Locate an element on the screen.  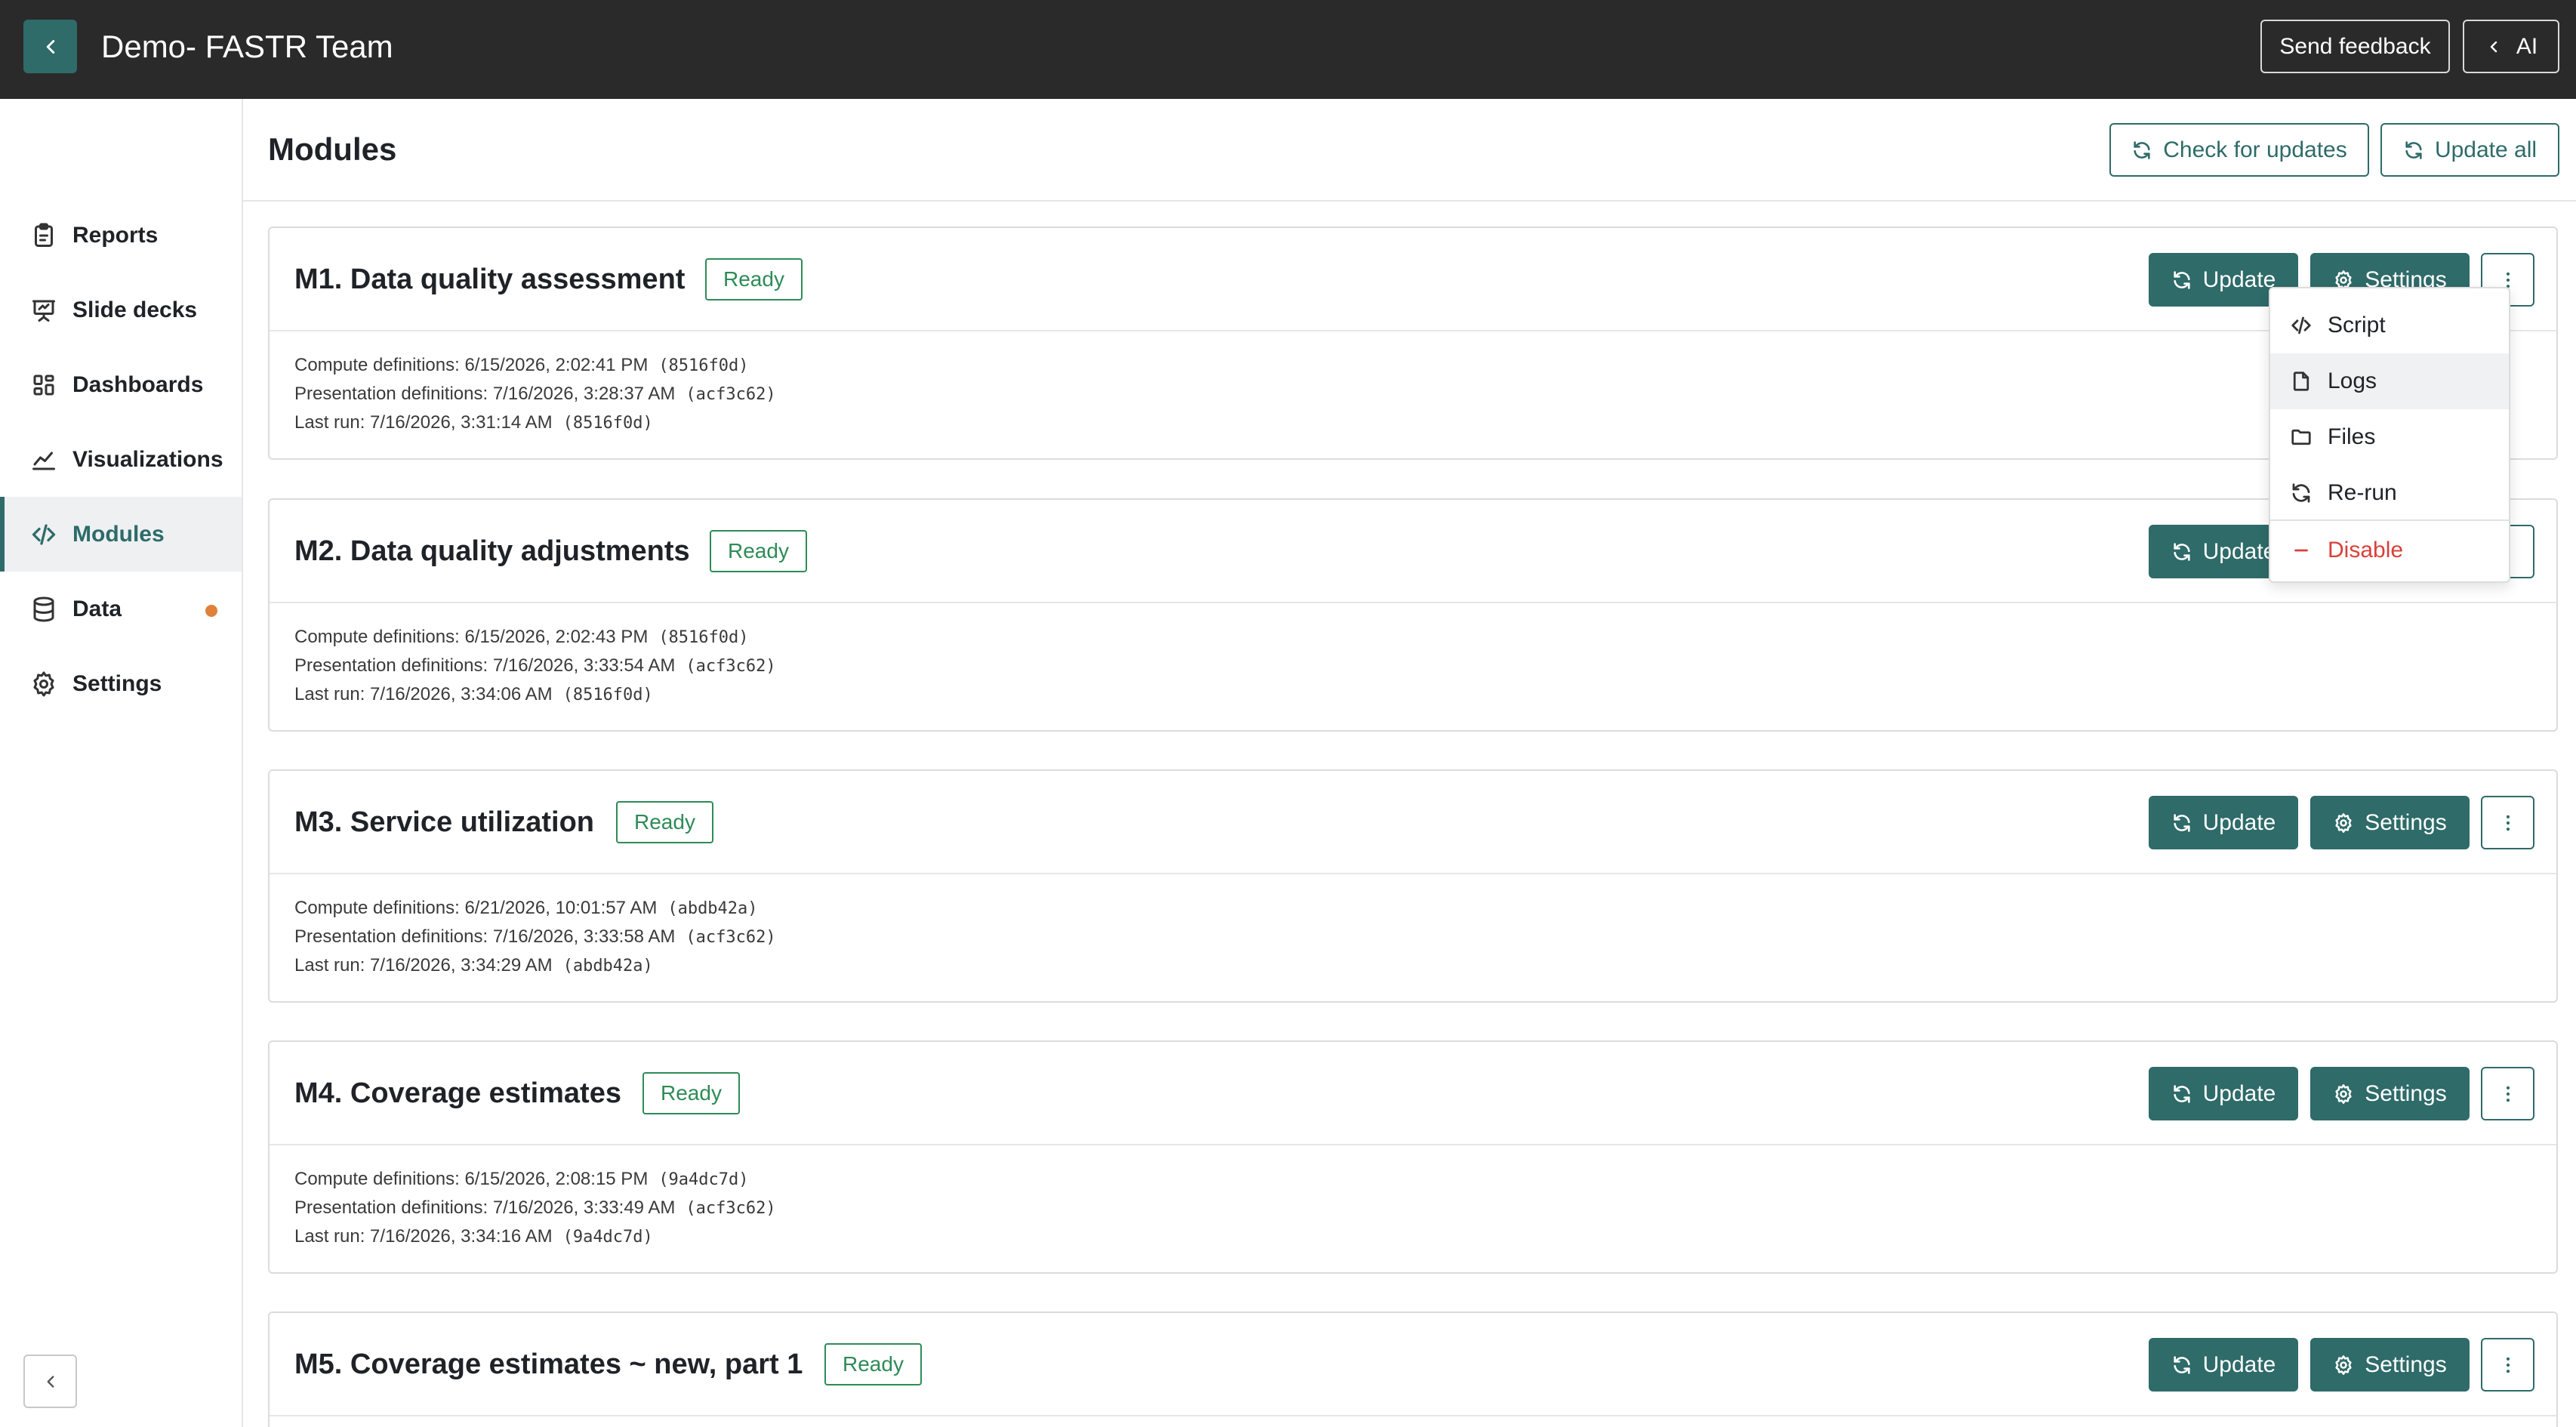
app-title: Demo- FASTR Team is located at coordinates (247, 46).